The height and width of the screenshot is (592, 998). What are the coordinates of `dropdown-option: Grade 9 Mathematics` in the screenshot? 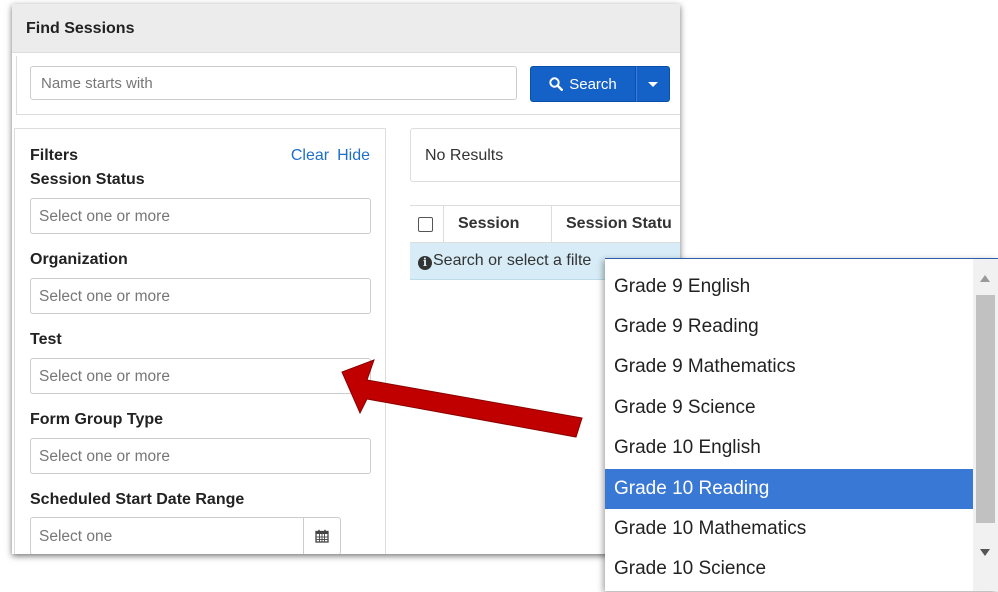 It's located at (789, 367).